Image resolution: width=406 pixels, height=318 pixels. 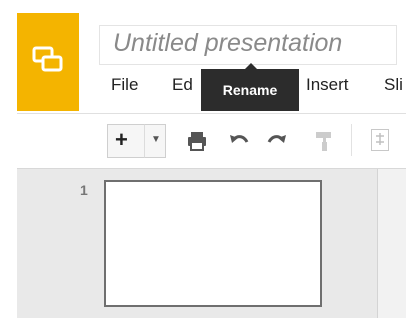 I want to click on paint-format-button, so click(x=324, y=141).